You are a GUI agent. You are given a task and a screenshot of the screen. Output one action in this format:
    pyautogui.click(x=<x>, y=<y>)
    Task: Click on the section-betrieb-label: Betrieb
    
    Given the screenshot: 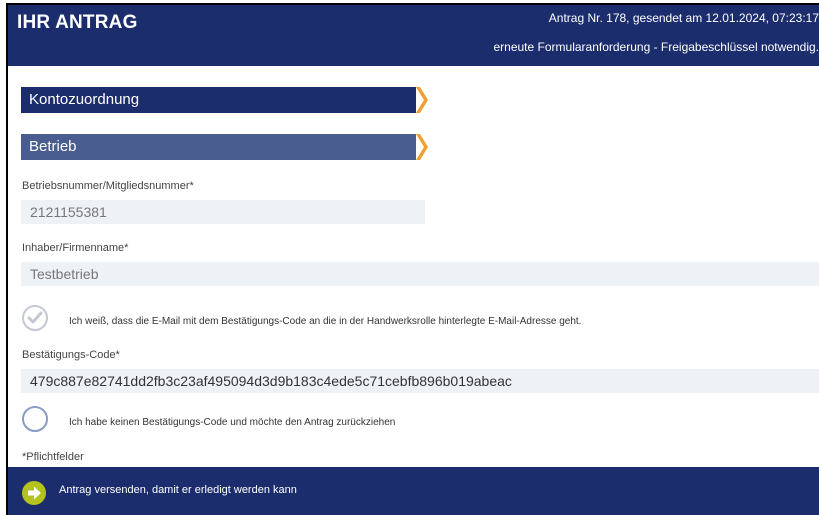 What is the action you would take?
    pyautogui.click(x=53, y=146)
    